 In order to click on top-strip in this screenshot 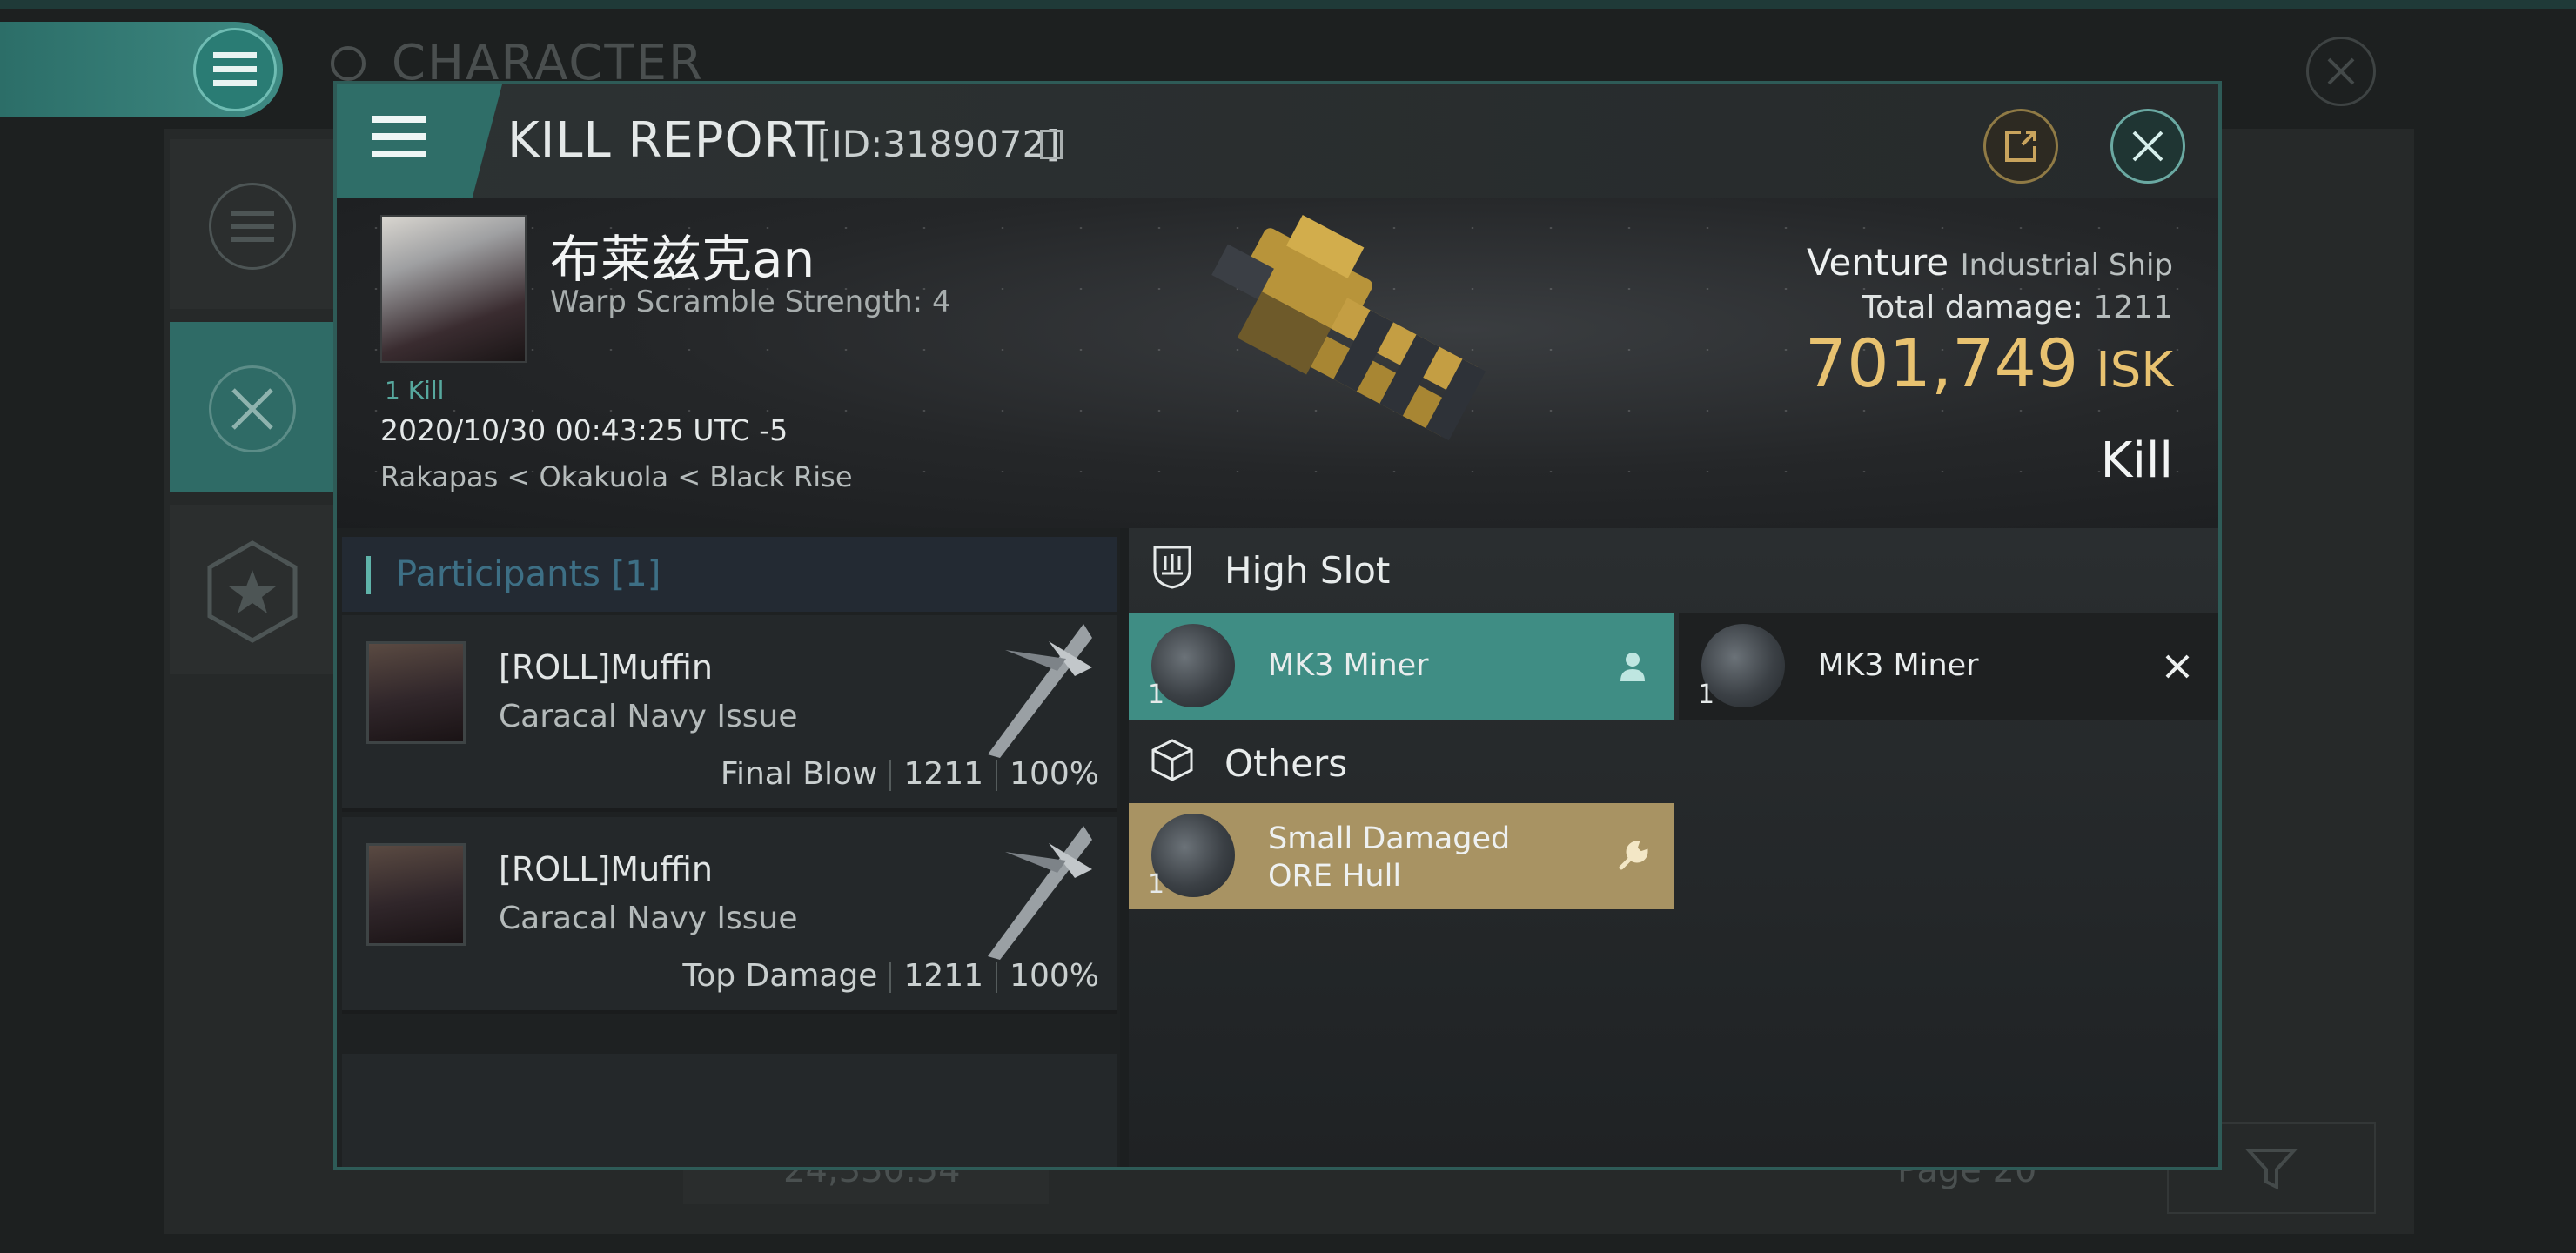, I will do `click(1288, 4)`.